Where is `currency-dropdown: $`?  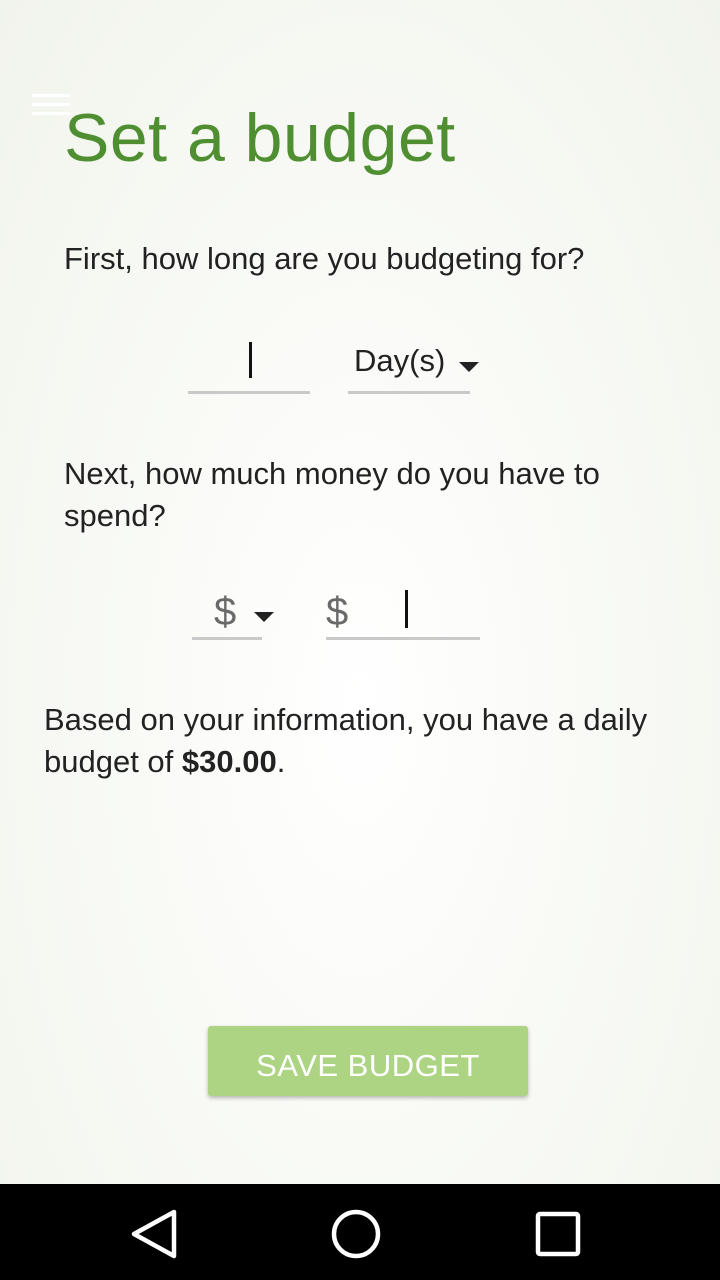 currency-dropdown: $ is located at coordinates (233, 615).